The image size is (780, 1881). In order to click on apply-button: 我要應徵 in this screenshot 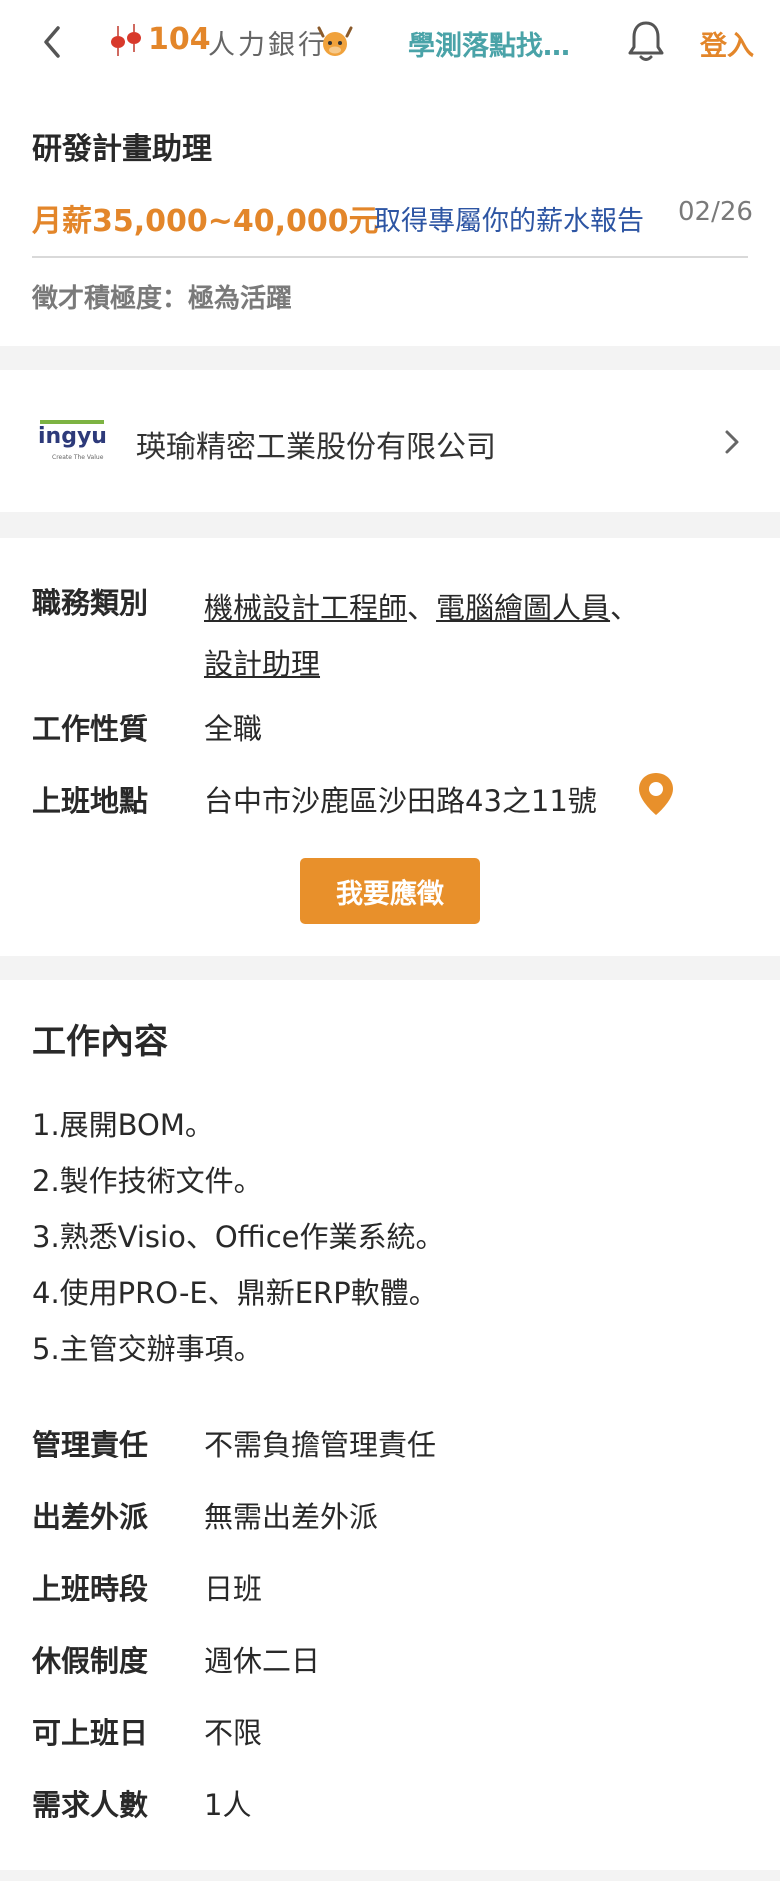, I will do `click(390, 891)`.